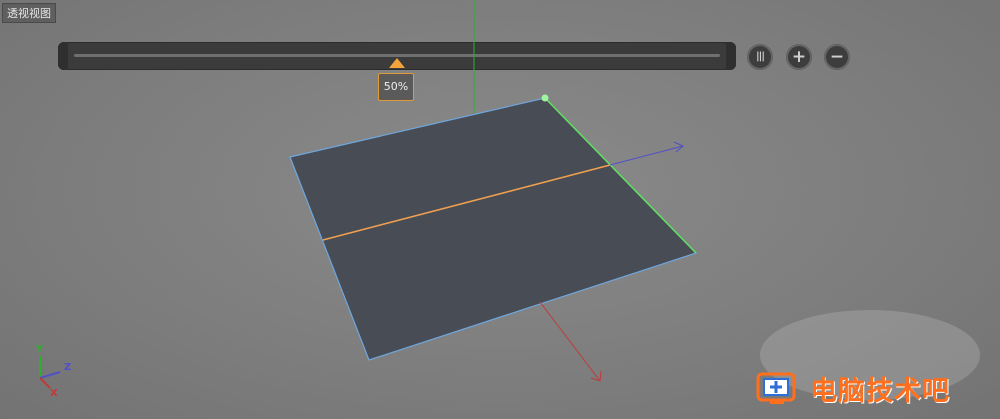 The height and width of the screenshot is (419, 1000). What do you see at coordinates (880, 391) in the screenshot?
I see `watermark-text: 电脑技术吧` at bounding box center [880, 391].